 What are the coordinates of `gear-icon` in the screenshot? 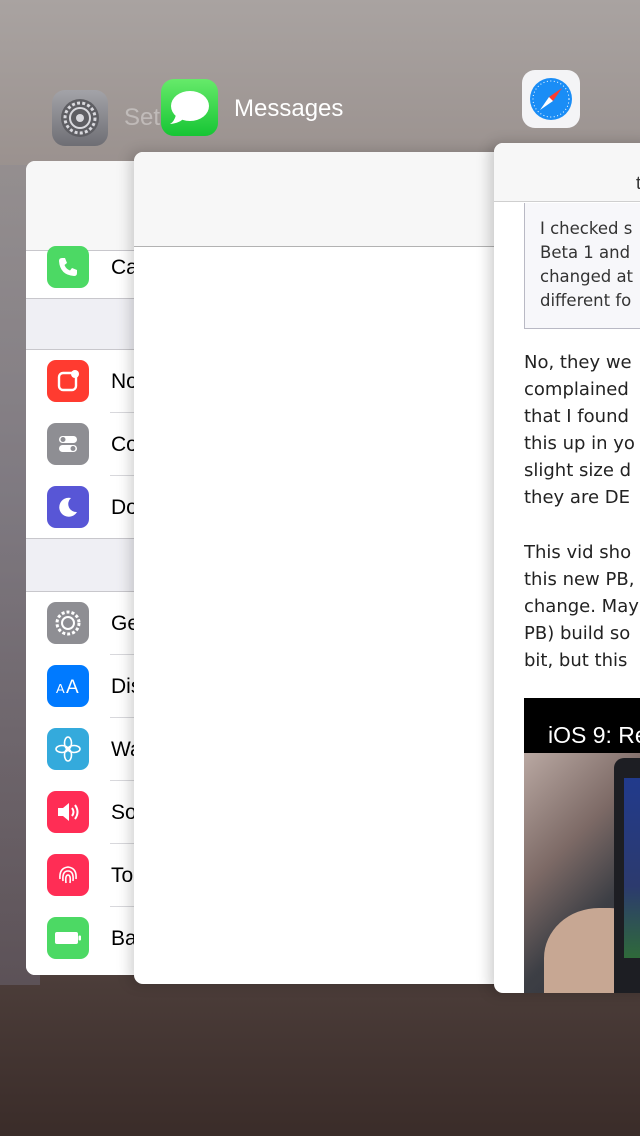 It's located at (68, 623).